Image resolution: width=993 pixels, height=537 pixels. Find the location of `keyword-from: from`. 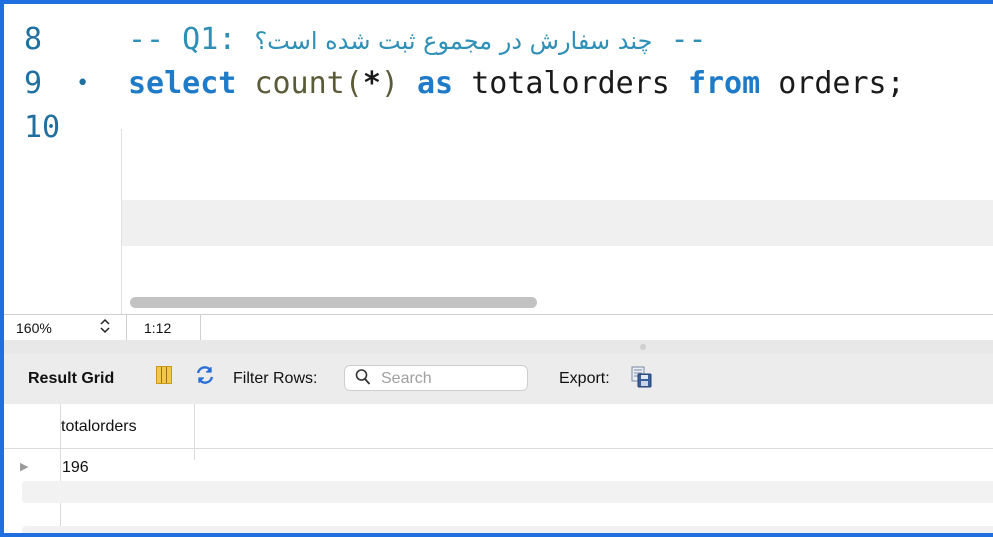

keyword-from: from is located at coordinates (724, 83).